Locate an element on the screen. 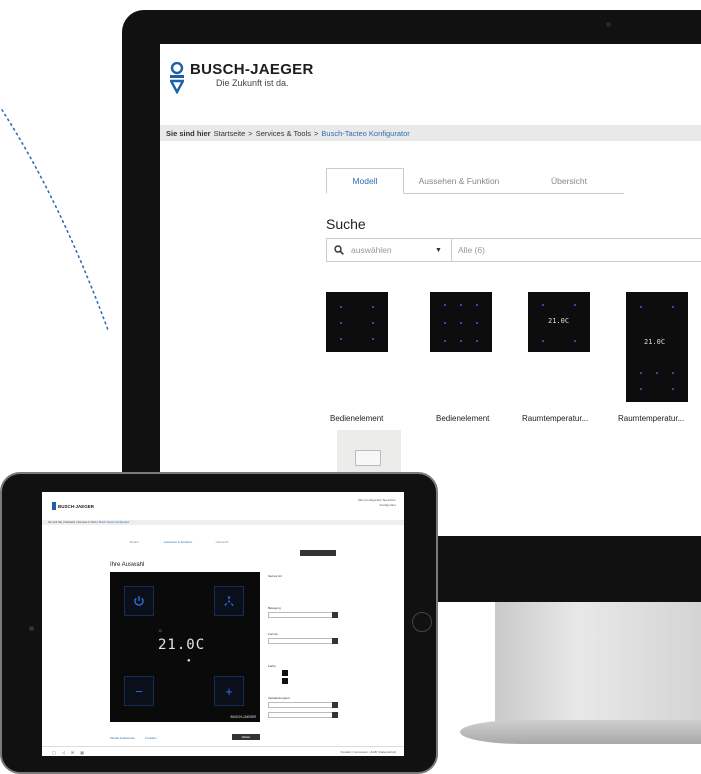  fan-icon is located at coordinates (229, 601).